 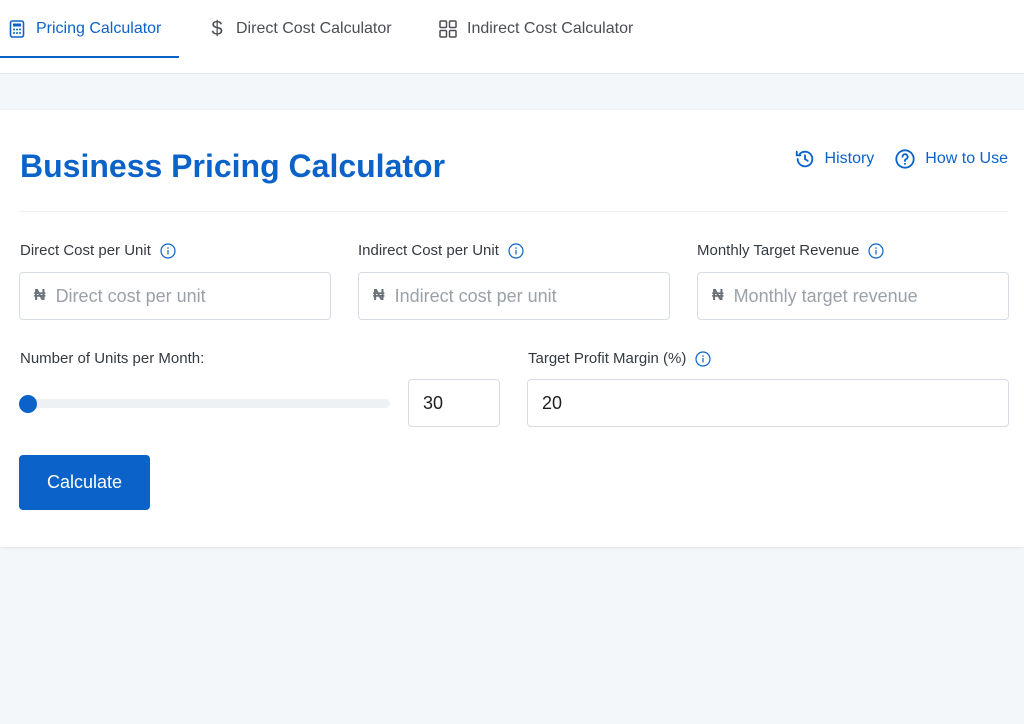 I want to click on monthly-revenue-field: ₦, so click(x=853, y=296).